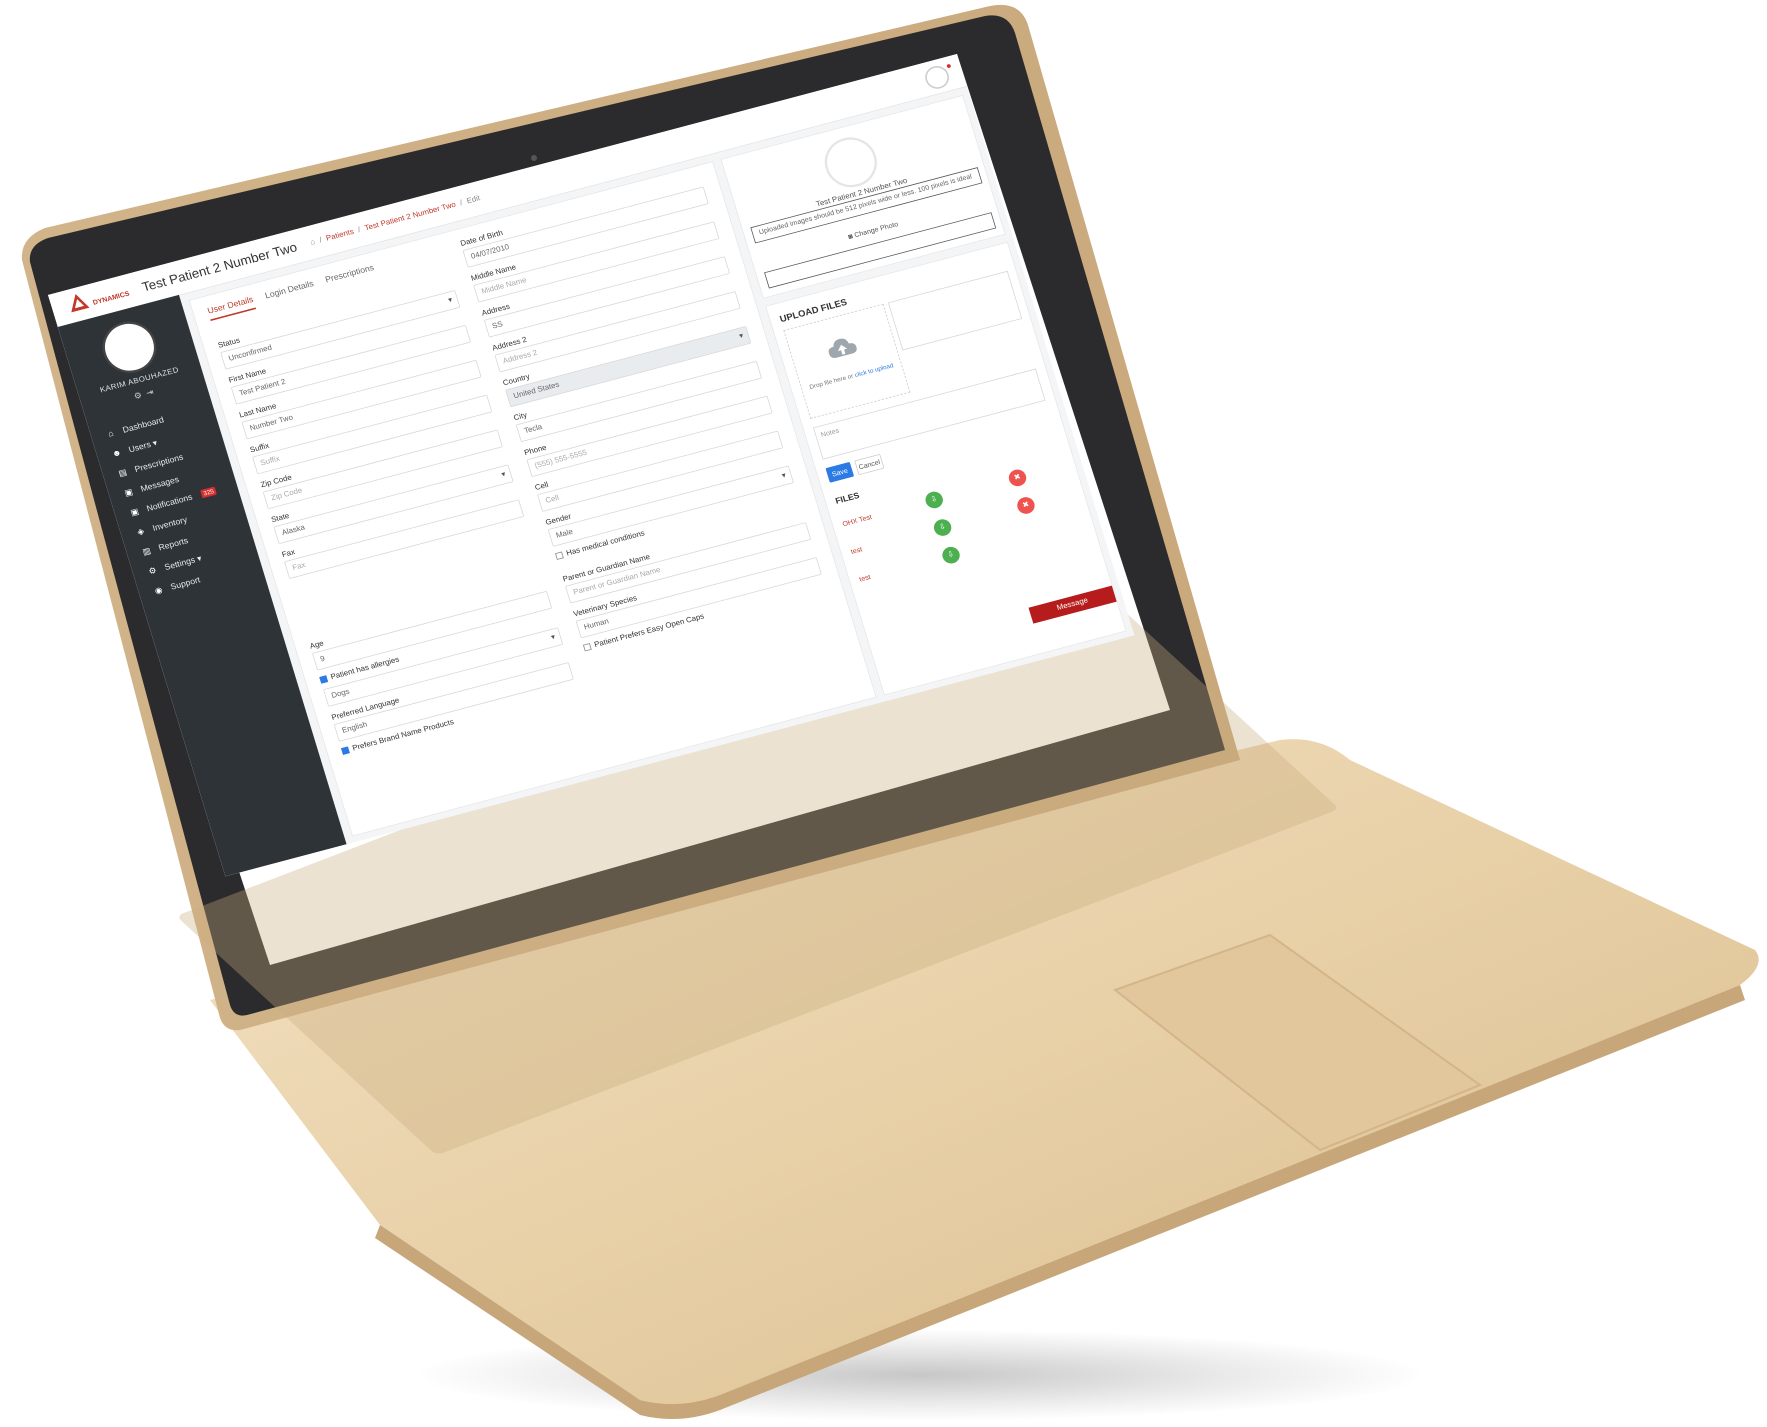 The height and width of the screenshot is (1427, 1767). Describe the element at coordinates (288, 554) in the screenshot. I see `fax-label: Fax` at that location.